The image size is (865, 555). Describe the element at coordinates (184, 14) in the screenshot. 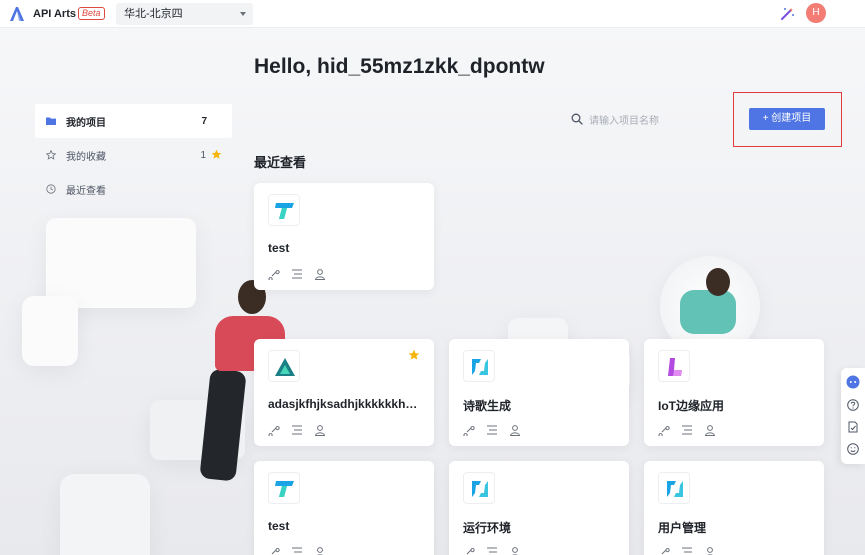

I see `region-select: 华北-北京四` at that location.